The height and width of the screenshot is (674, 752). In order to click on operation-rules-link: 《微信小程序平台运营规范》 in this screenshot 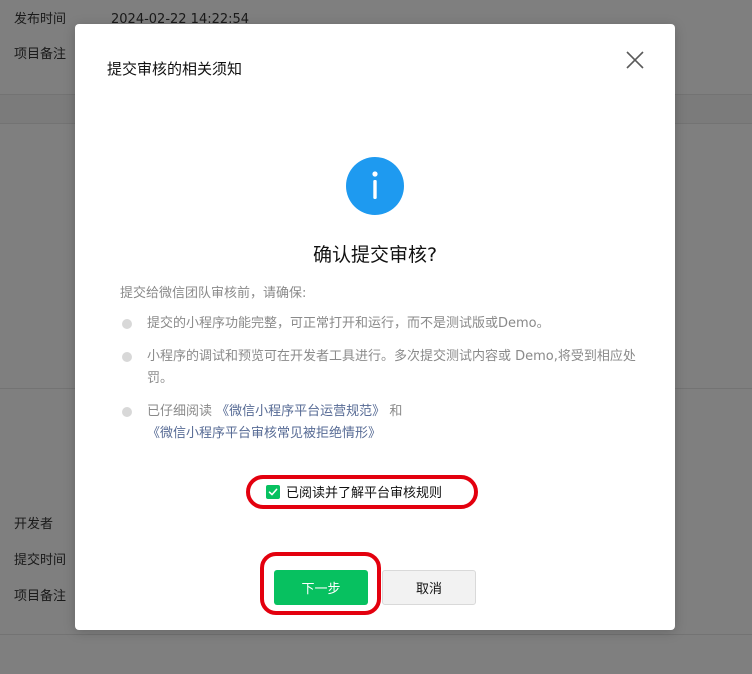, I will do `click(300, 411)`.